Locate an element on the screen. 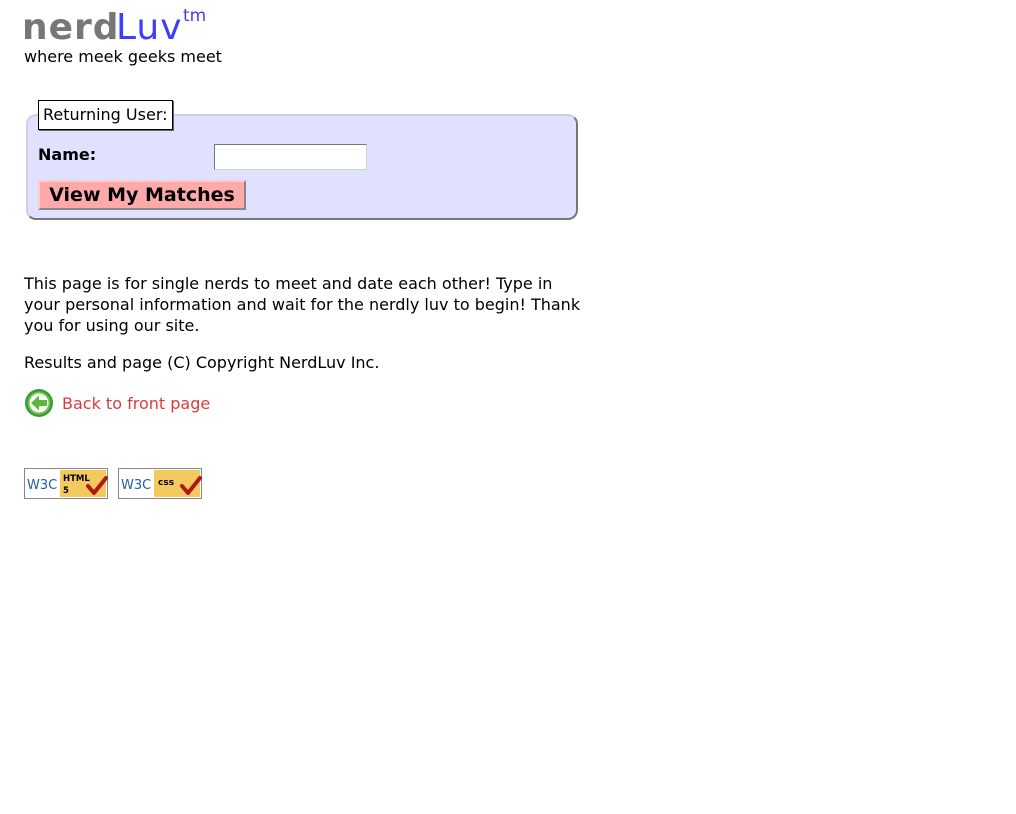 The width and height of the screenshot is (1016, 814). view-my-matches-button: View My Matches is located at coordinates (142, 195).